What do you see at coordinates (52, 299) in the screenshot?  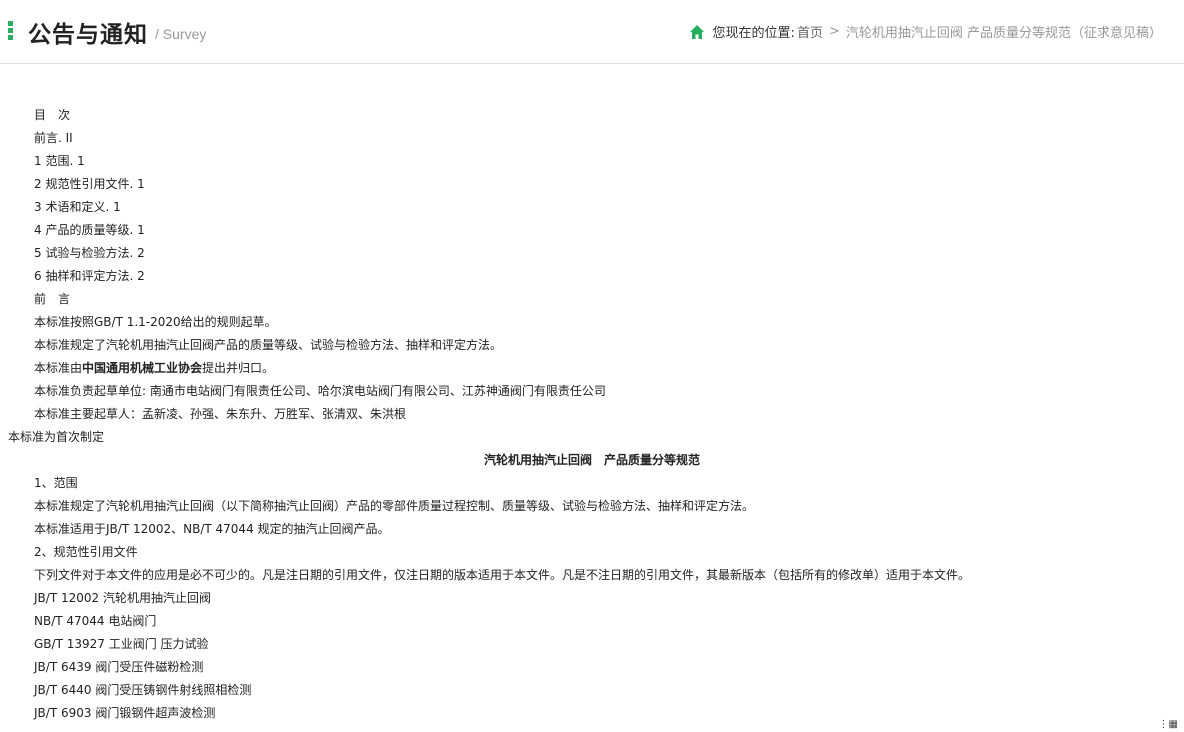 I see `foreword-title: 前 言` at bounding box center [52, 299].